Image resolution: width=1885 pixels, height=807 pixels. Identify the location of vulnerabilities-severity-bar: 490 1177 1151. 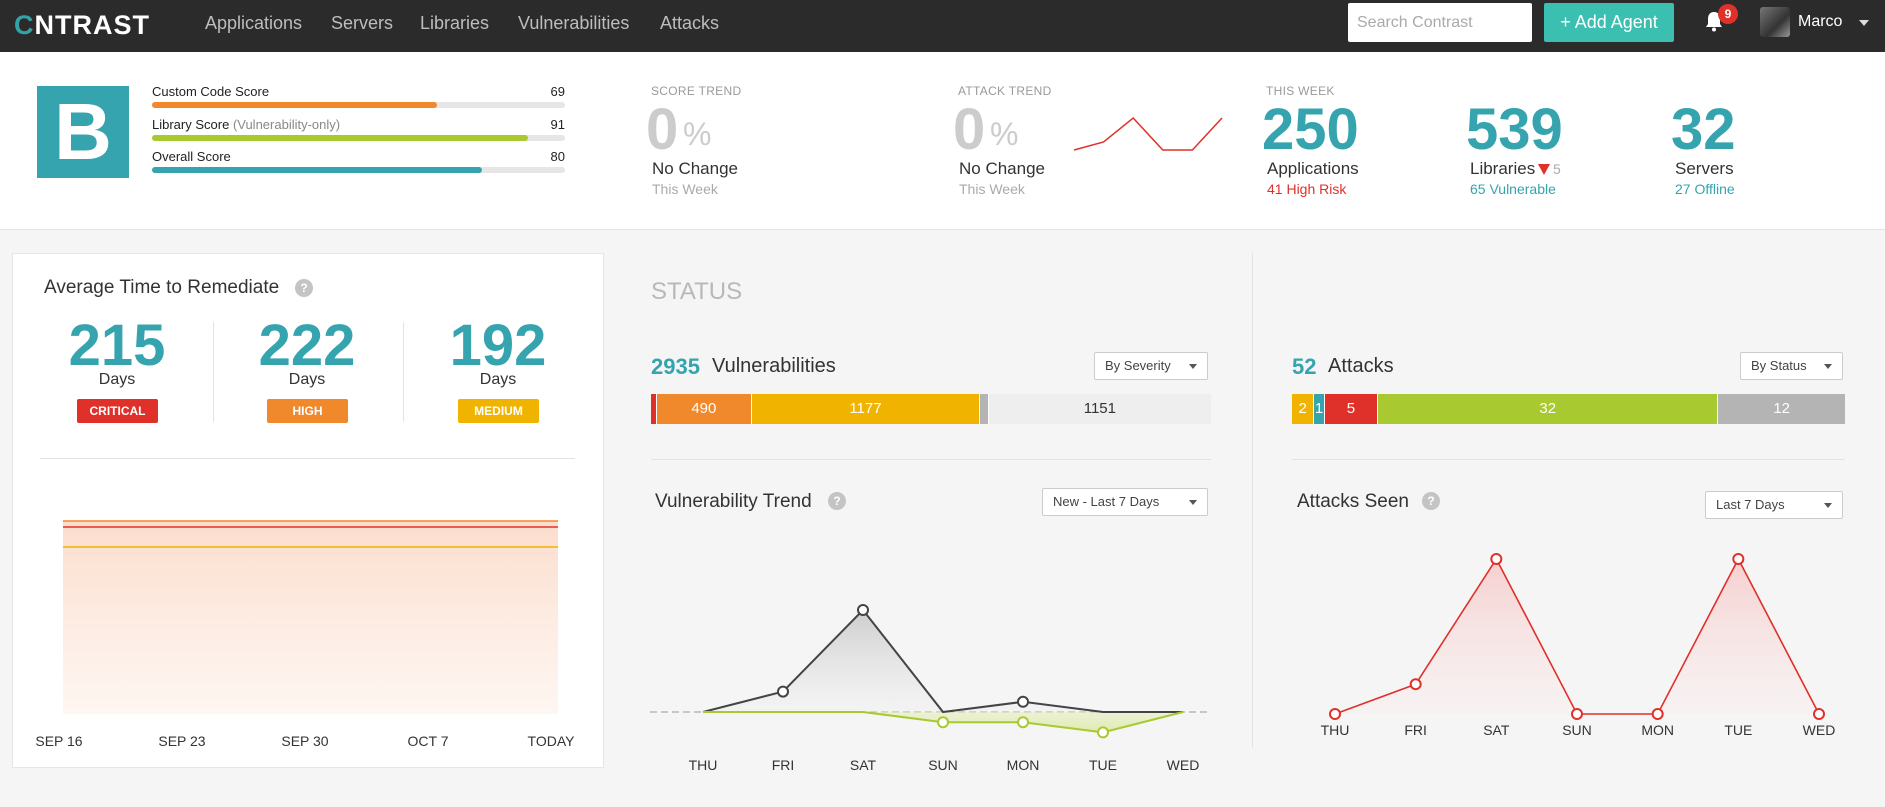
(931, 409).